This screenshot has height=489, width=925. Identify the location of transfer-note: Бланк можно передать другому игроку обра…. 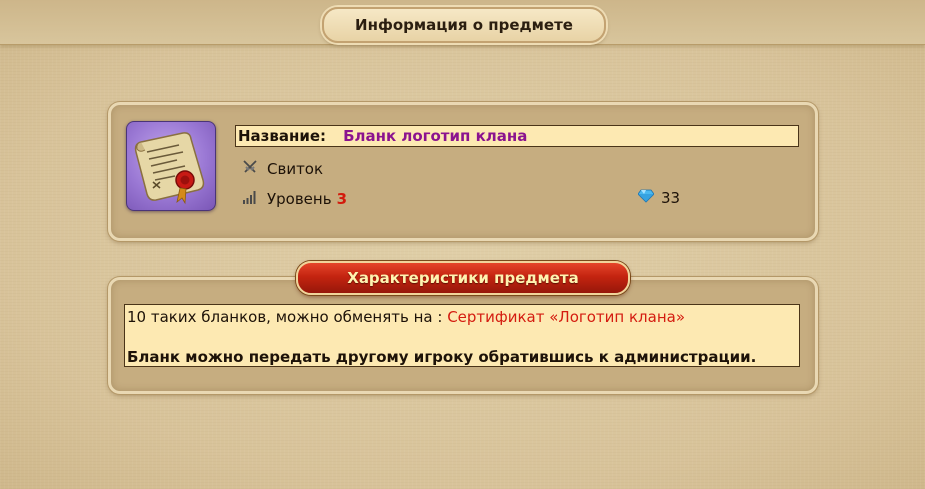
(442, 357).